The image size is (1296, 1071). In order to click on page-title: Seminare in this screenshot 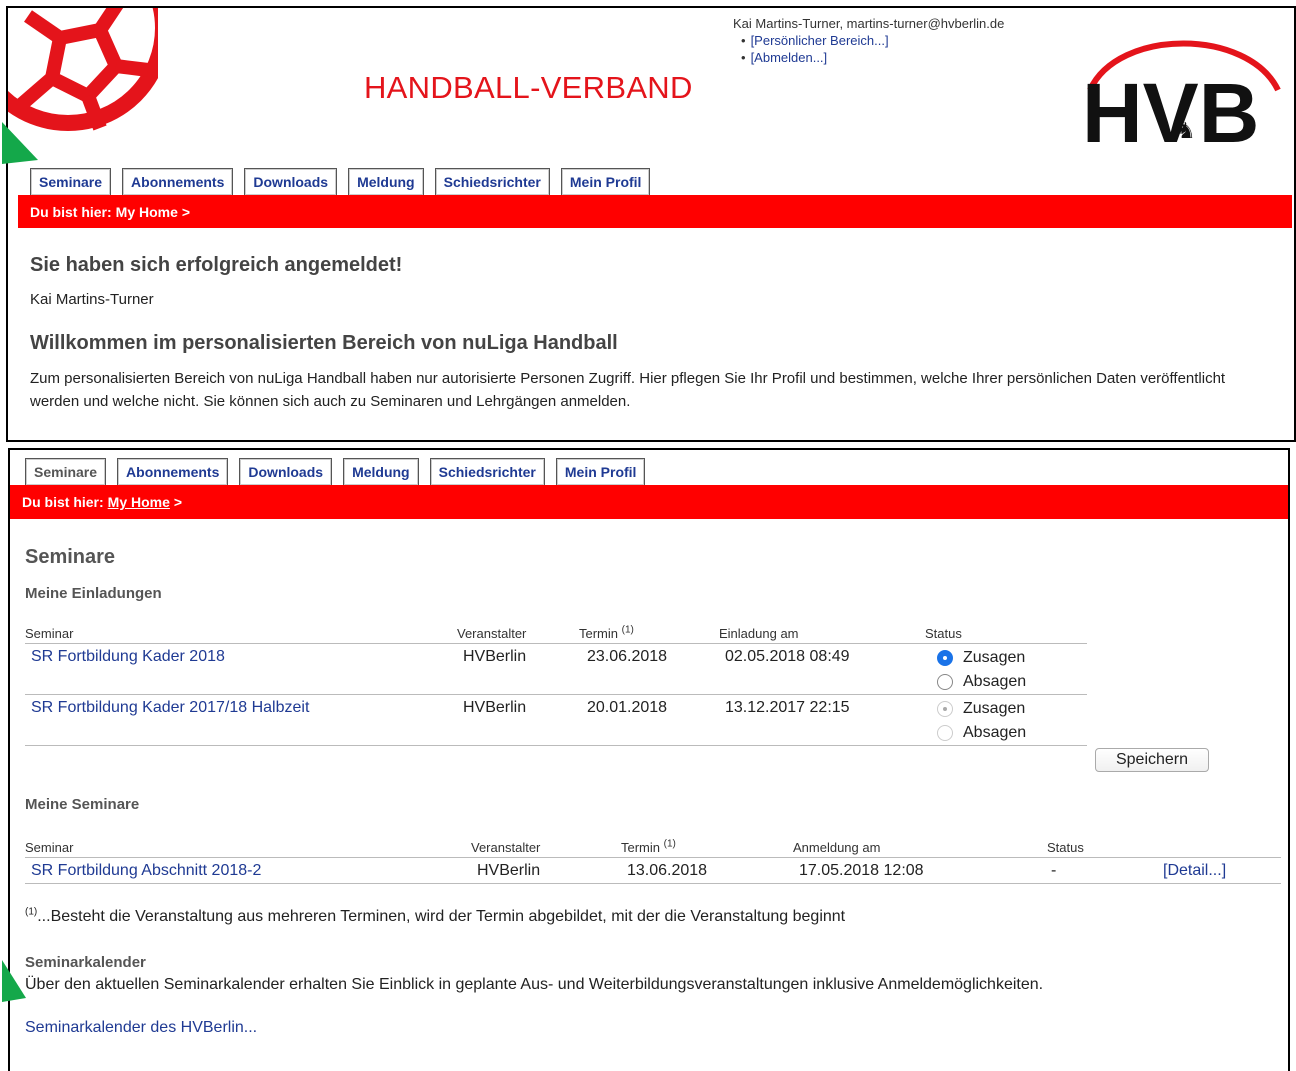, I will do `click(70, 557)`.